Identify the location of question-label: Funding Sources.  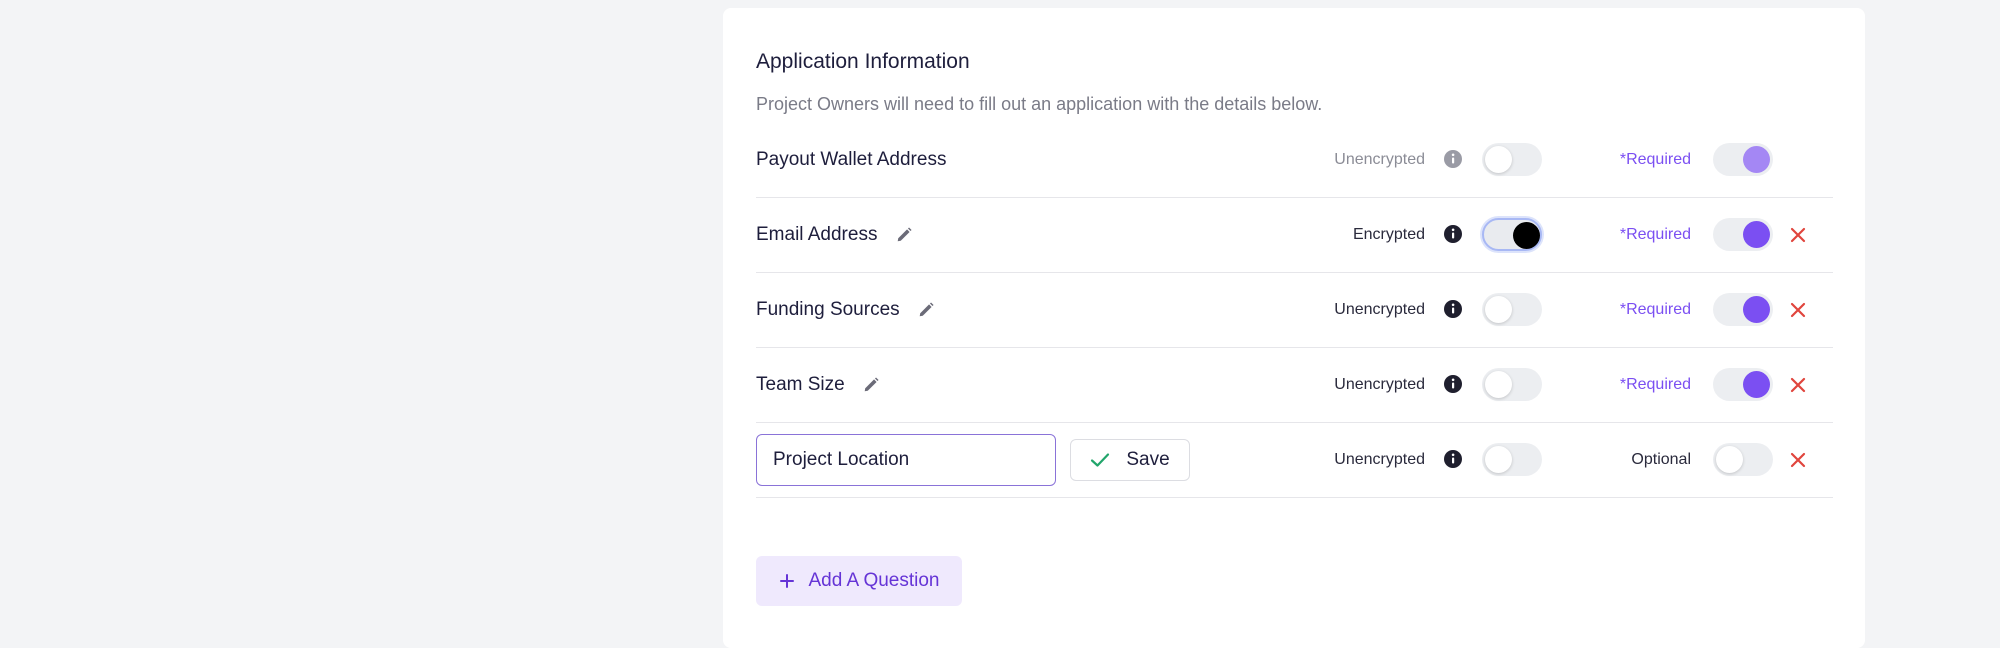
(845, 309).